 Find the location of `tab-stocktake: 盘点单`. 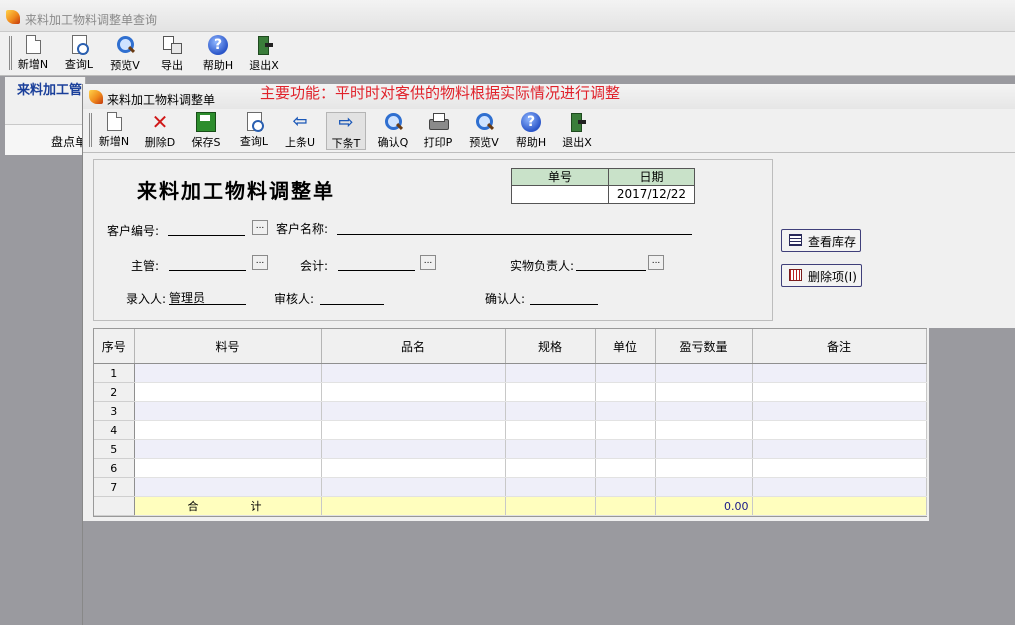

tab-stocktake: 盘点单 is located at coordinates (46, 140).